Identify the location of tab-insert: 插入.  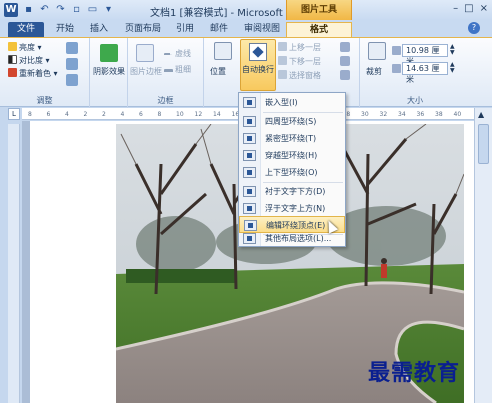
(99, 29).